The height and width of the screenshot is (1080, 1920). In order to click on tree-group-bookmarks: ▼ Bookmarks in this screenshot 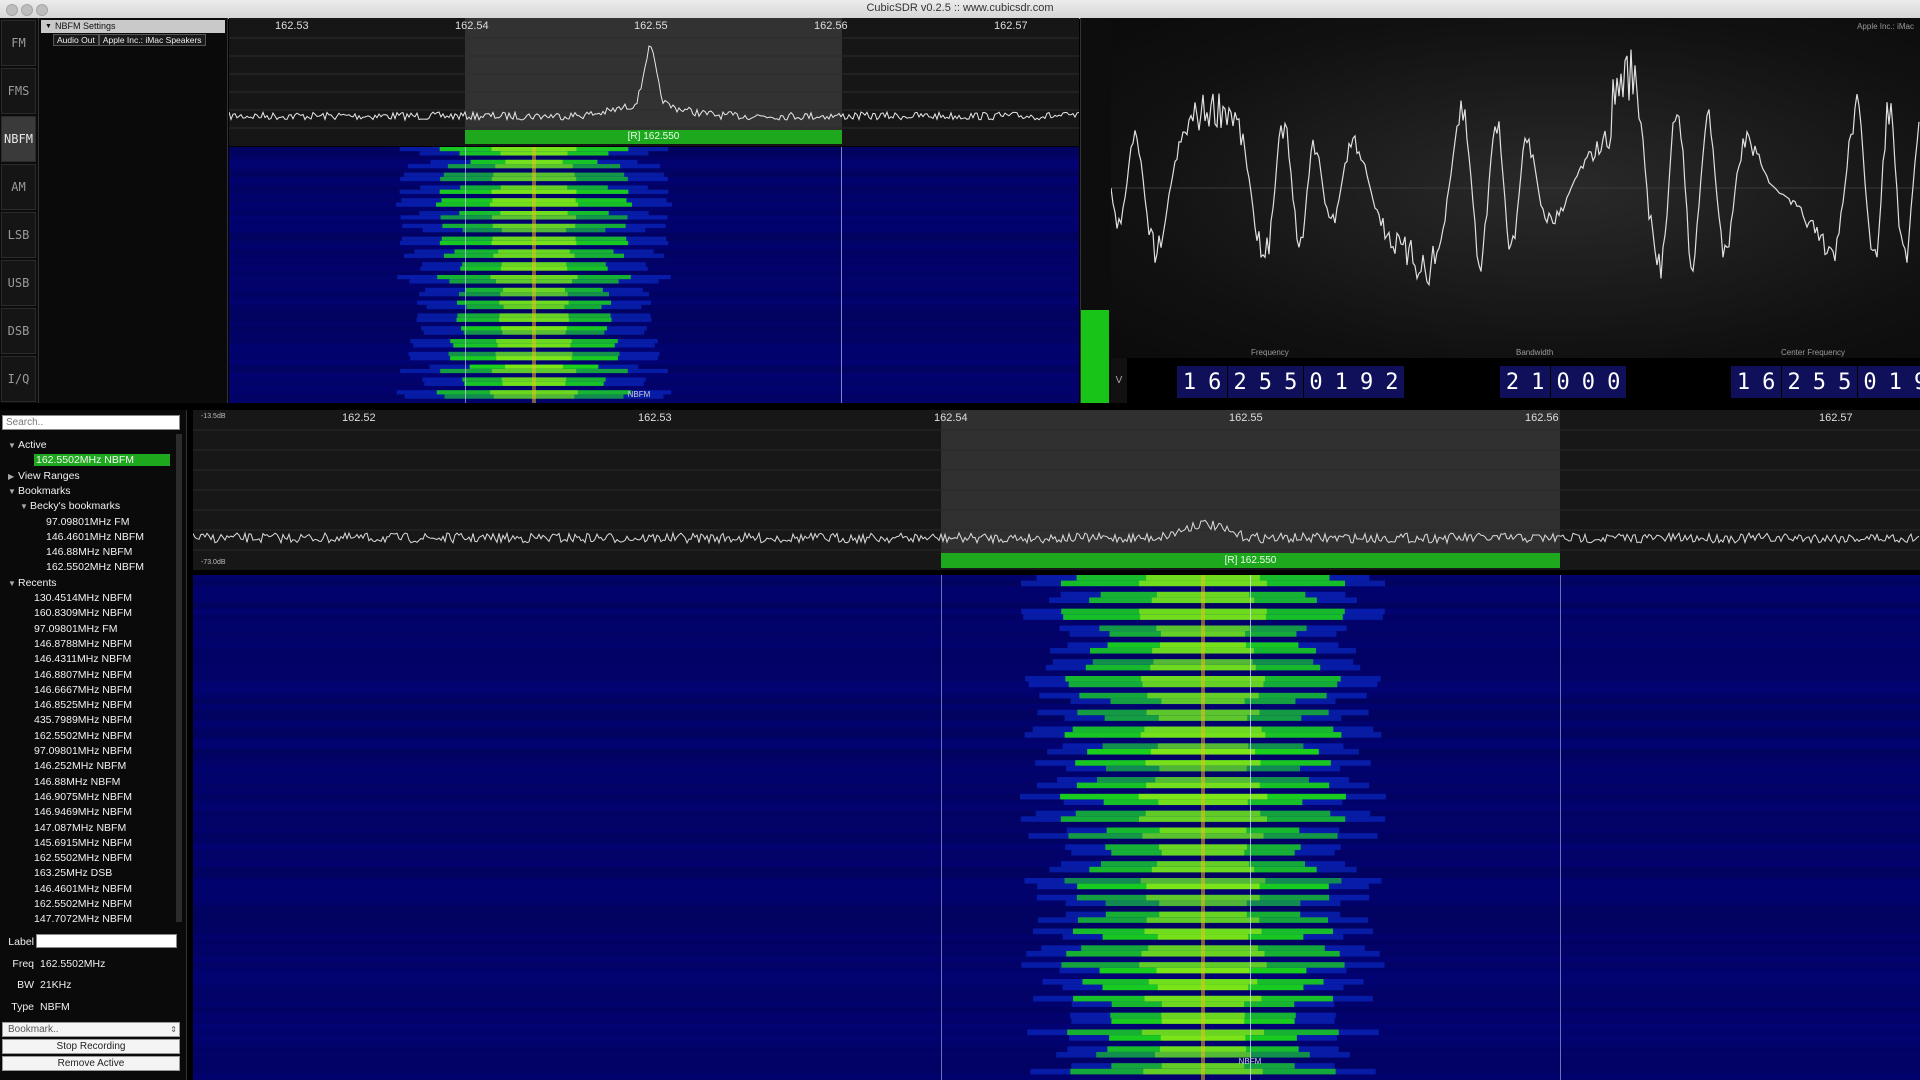, I will do `click(39, 491)`.